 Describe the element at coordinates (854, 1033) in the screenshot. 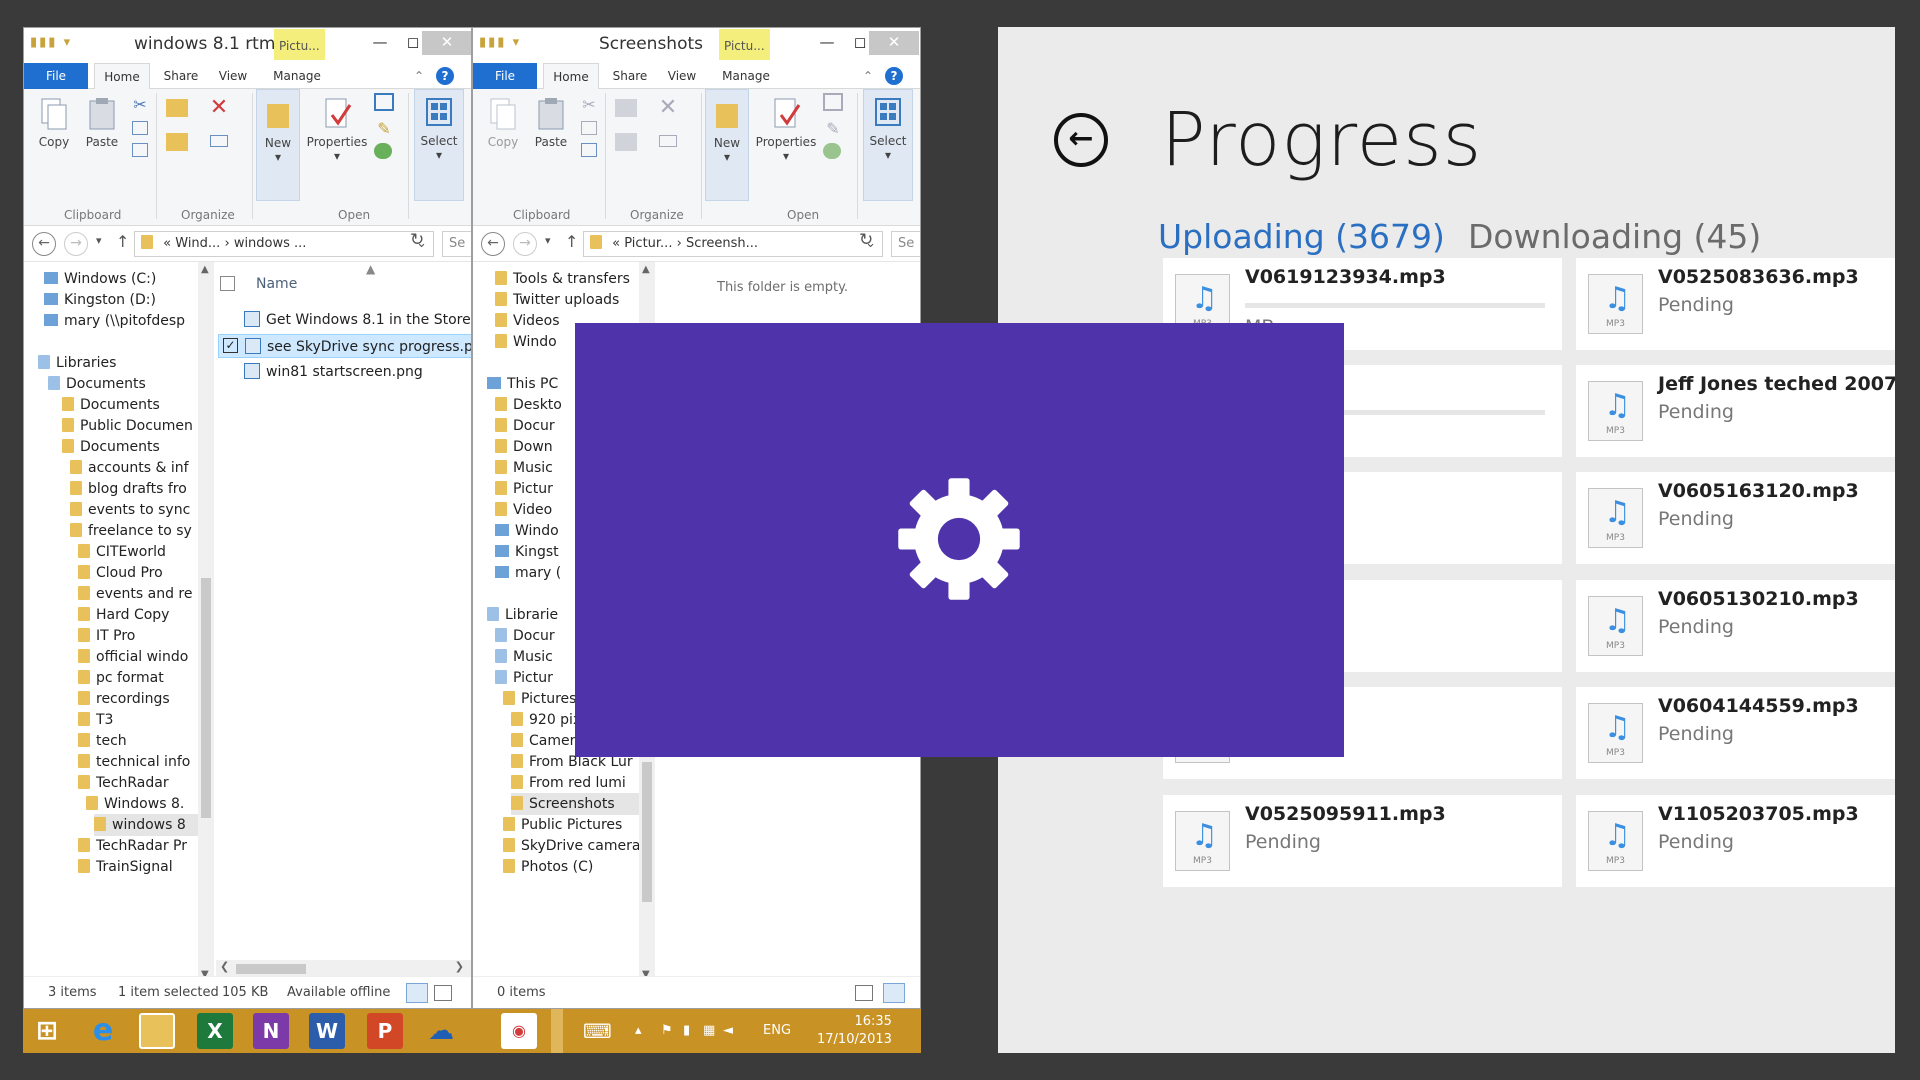

I see `clock: 16:35 17/10/2013` at that location.